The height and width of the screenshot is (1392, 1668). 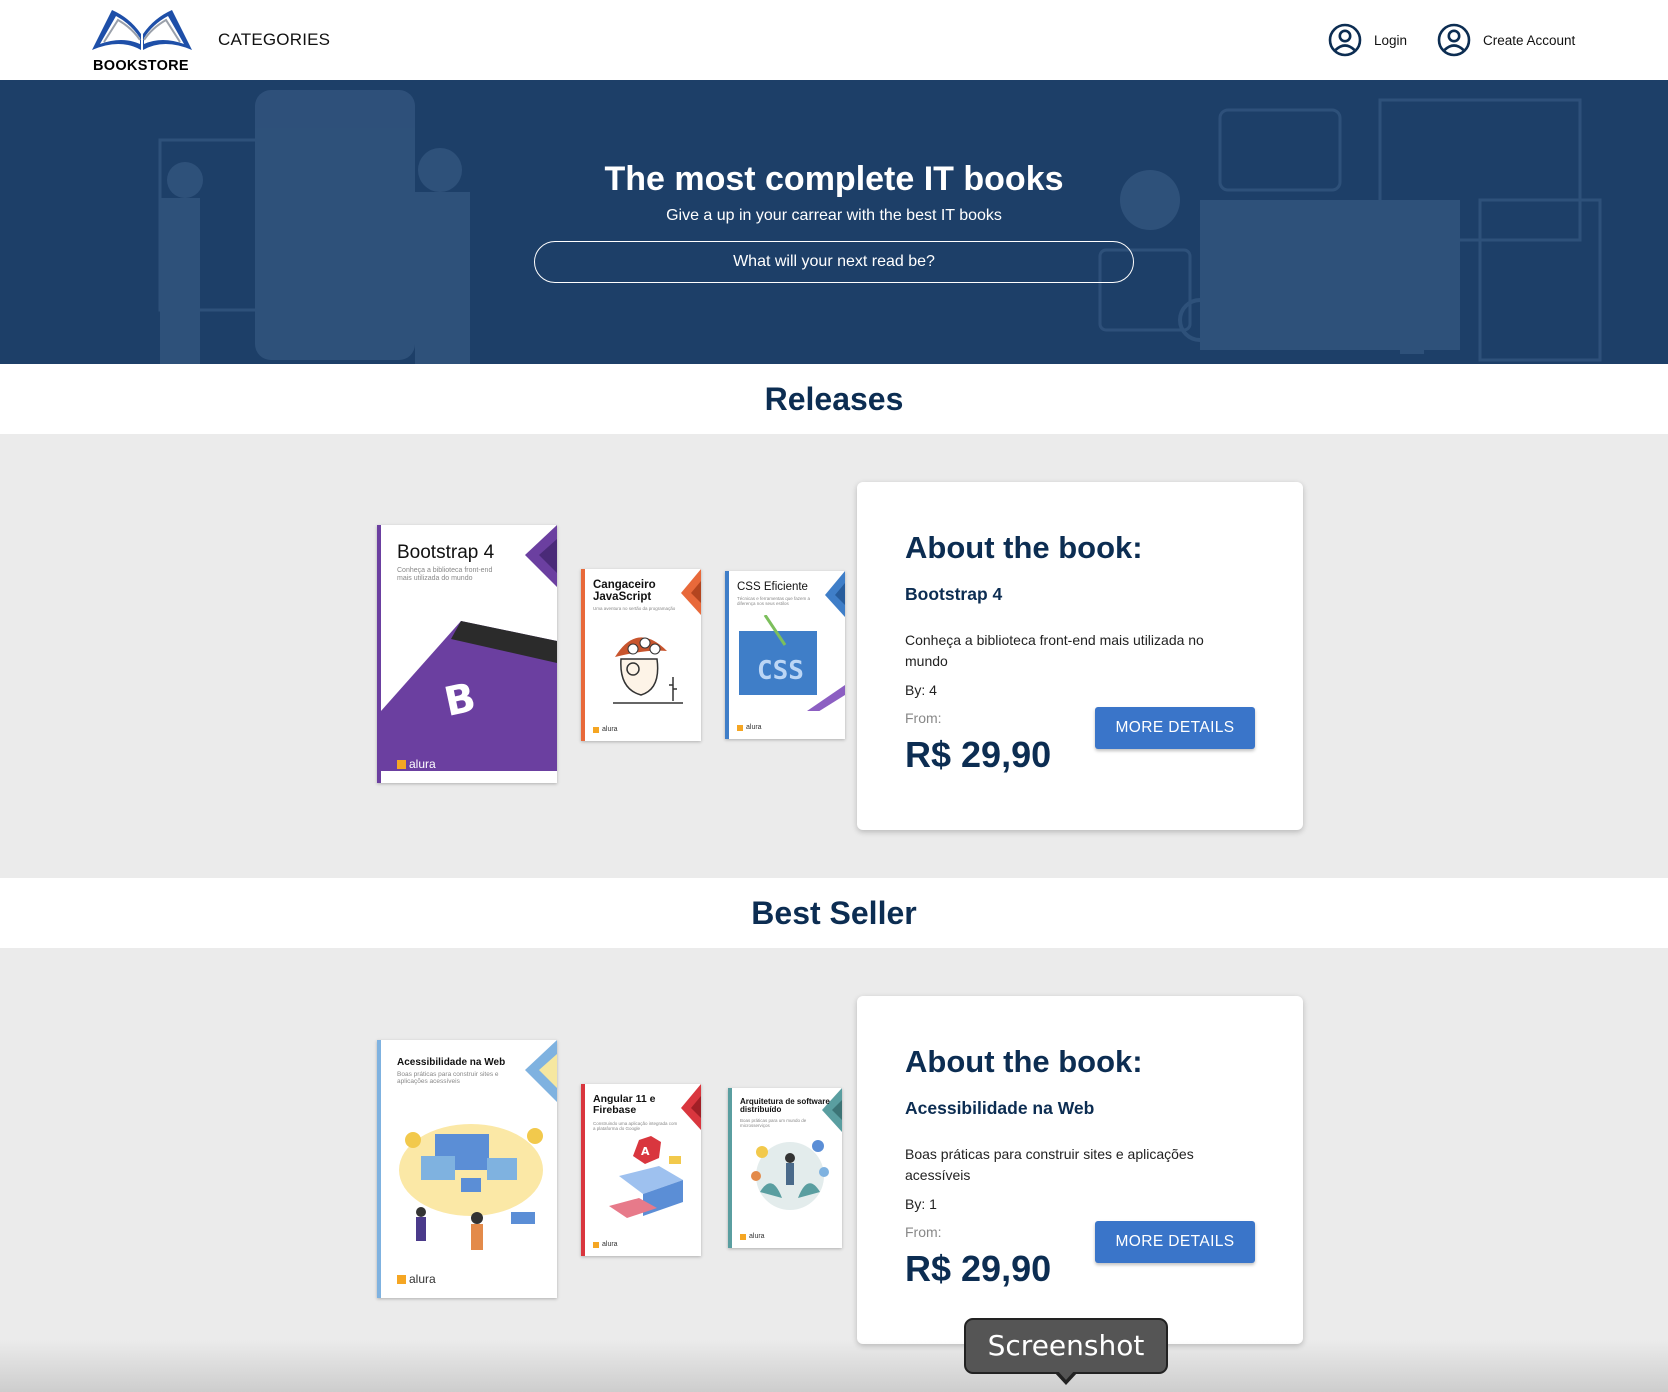 What do you see at coordinates (142, 30) in the screenshot?
I see `open-book-logo-icon` at bounding box center [142, 30].